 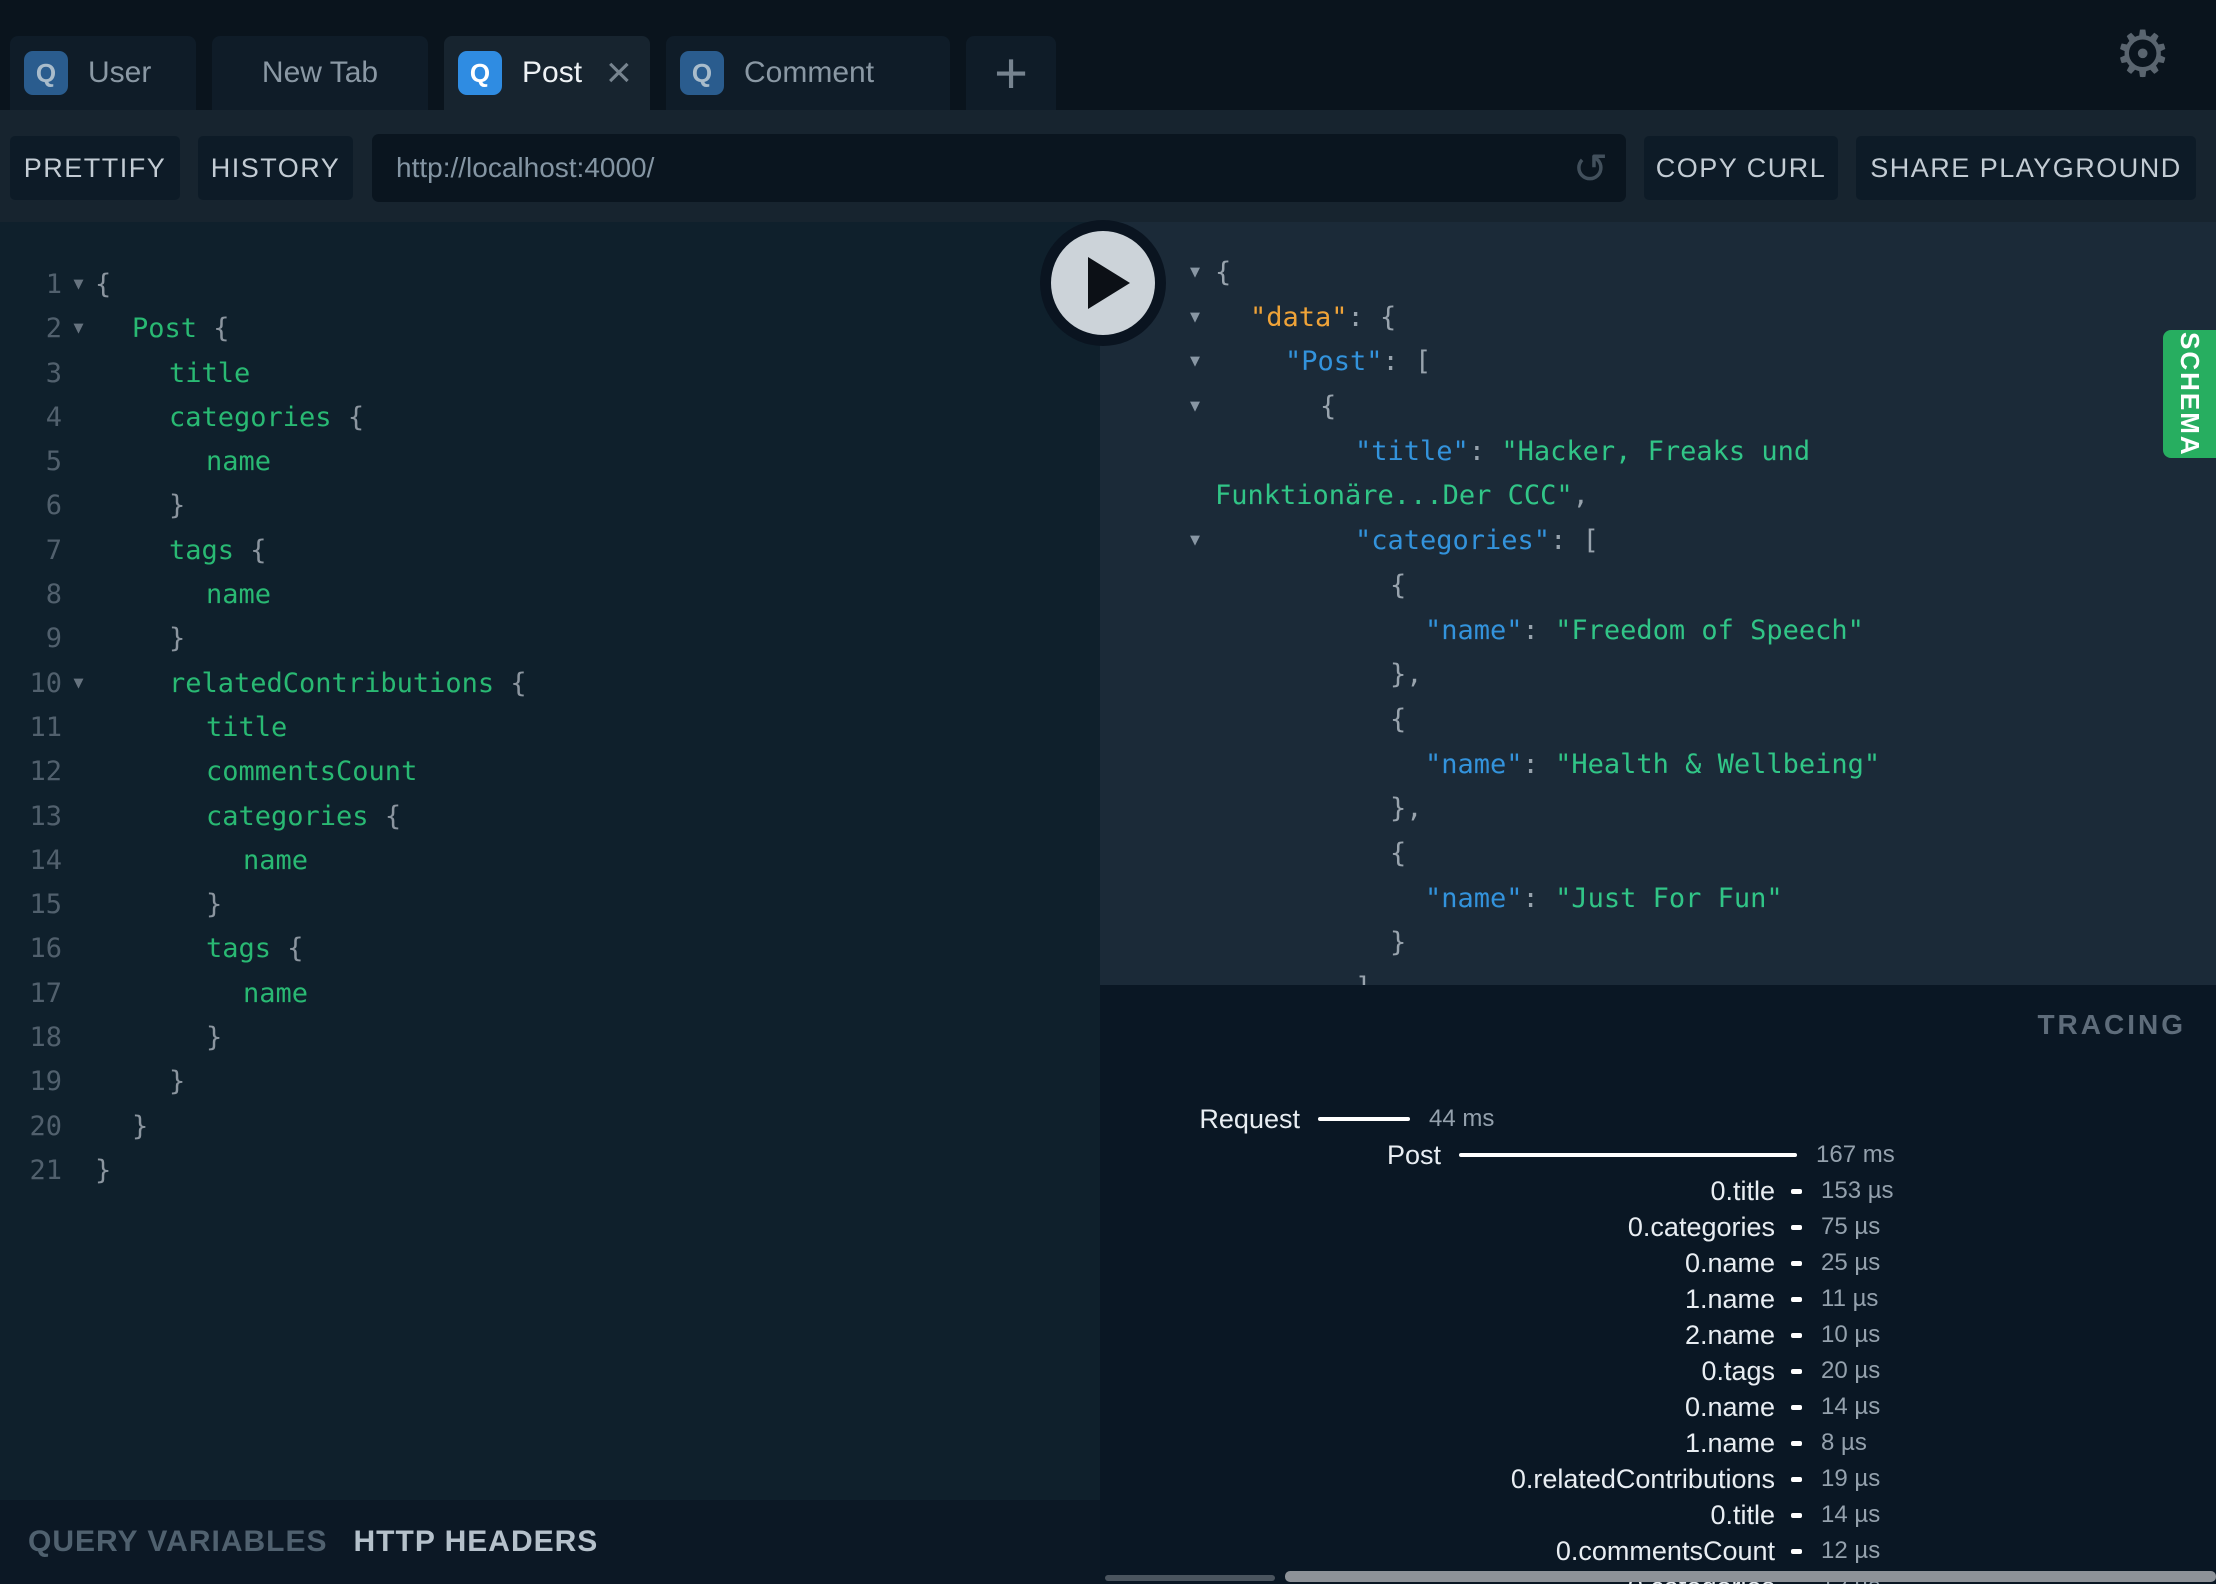 What do you see at coordinates (1855, 1154) in the screenshot?
I see `tracing-duration: 167 ms` at bounding box center [1855, 1154].